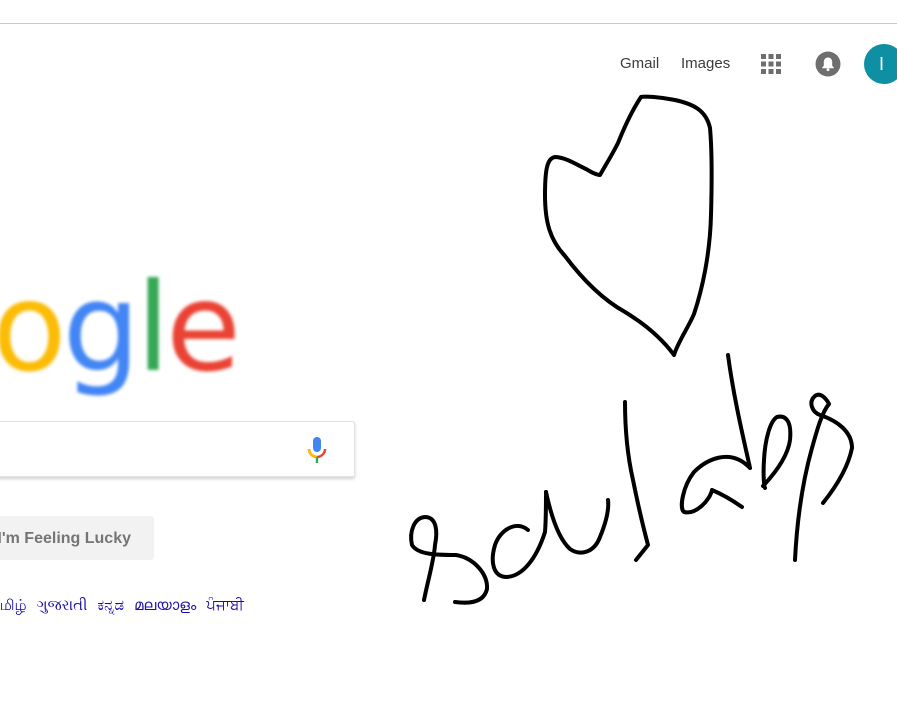 The image size is (897, 706). What do you see at coordinates (519, 534) in the screenshot?
I see `drawn-signature-a1` at bounding box center [519, 534].